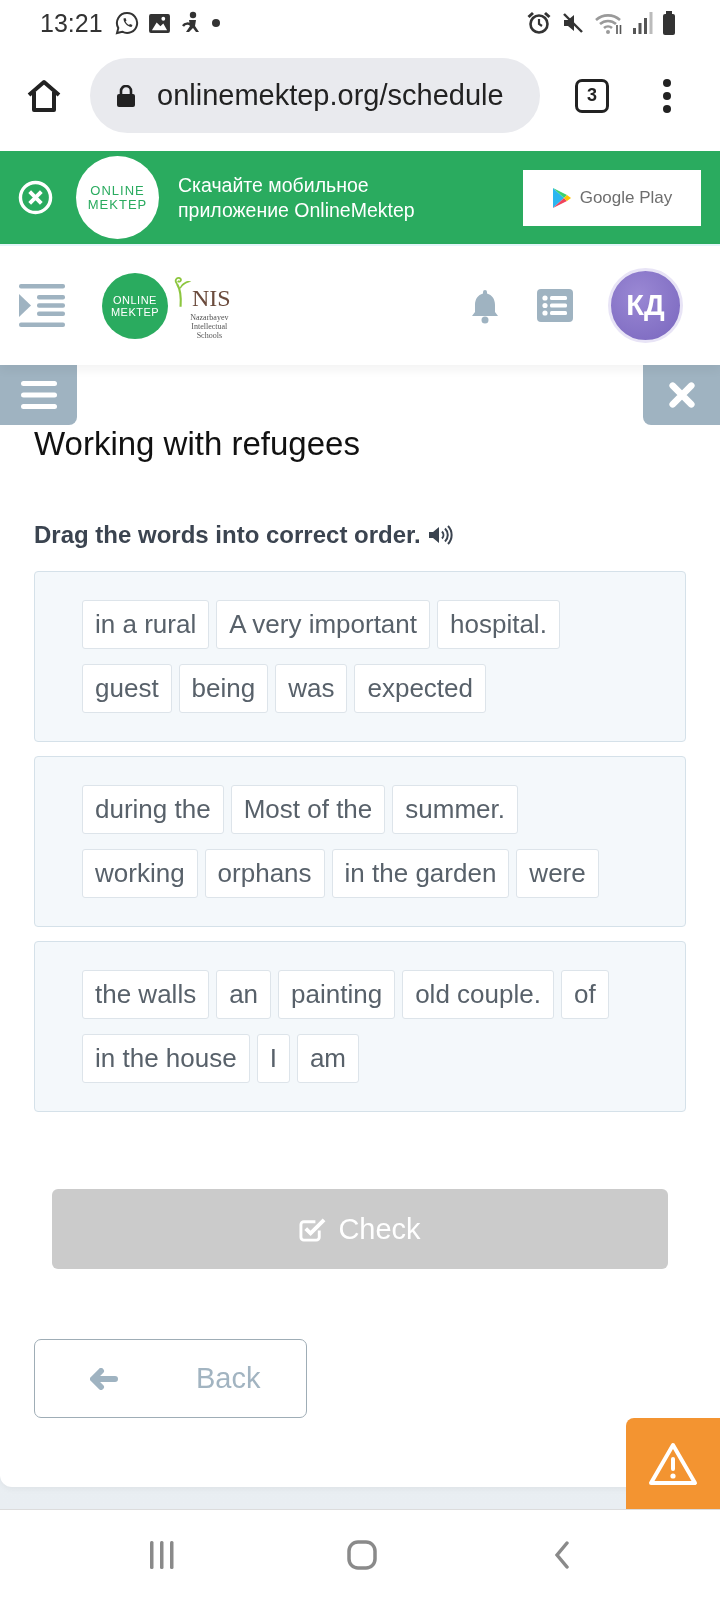 The height and width of the screenshot is (1600, 720). Describe the element at coordinates (420, 873) in the screenshot. I see `word-chip: in the garden` at that location.